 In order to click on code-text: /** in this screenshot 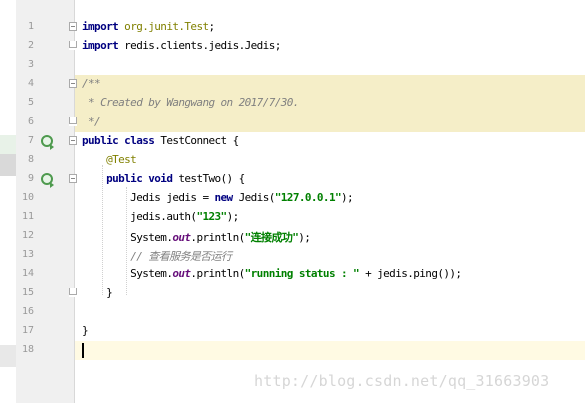, I will do `click(91, 83)`.